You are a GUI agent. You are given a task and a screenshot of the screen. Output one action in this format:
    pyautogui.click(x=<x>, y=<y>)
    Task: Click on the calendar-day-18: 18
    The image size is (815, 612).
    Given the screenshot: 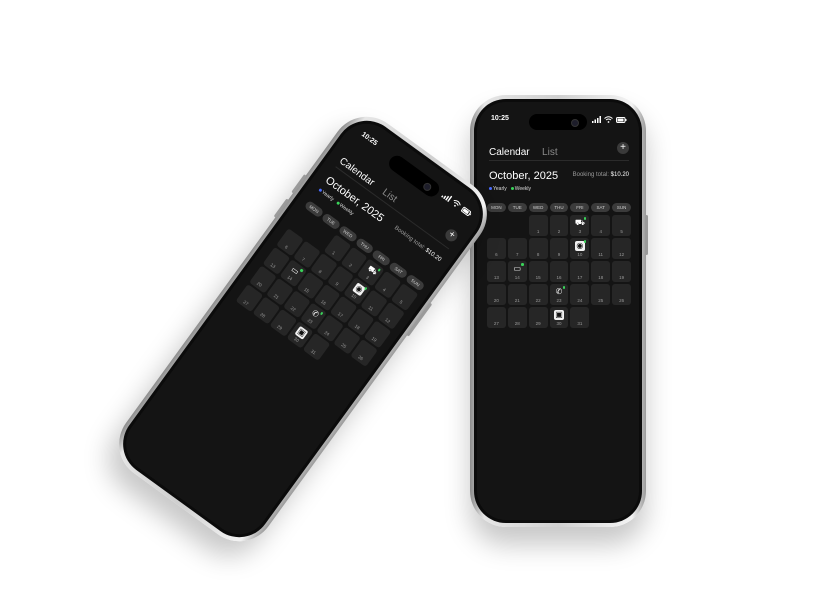 What is the action you would take?
    pyautogui.click(x=601, y=271)
    